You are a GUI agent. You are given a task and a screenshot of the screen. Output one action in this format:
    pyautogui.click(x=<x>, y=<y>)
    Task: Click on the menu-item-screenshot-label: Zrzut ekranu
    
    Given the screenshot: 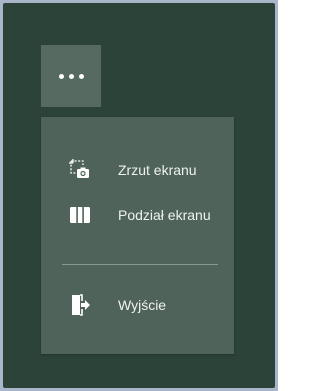 What is the action you would take?
    pyautogui.click(x=157, y=170)
    